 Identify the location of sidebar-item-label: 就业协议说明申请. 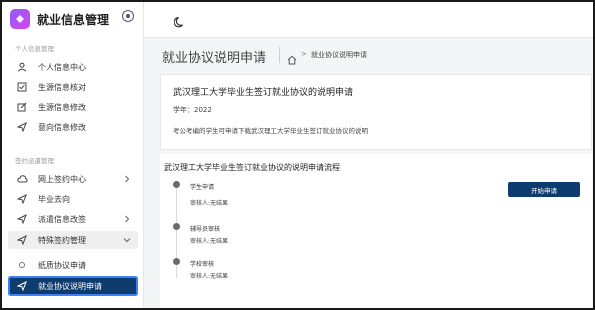
(70, 286).